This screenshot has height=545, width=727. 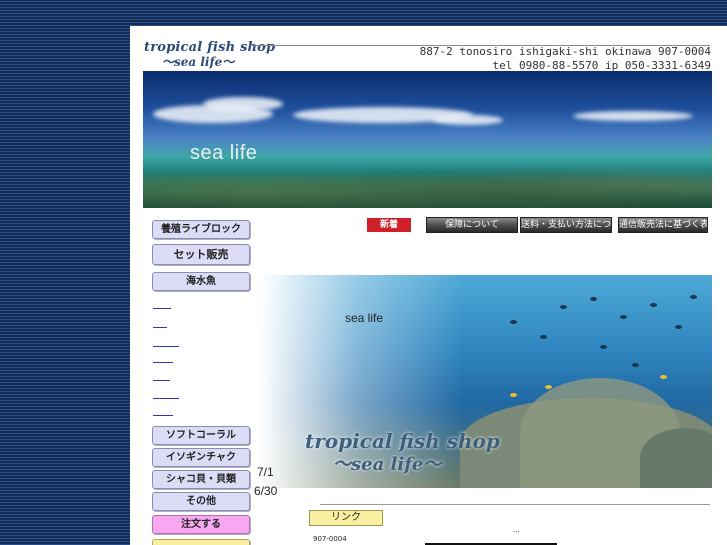 What do you see at coordinates (402, 452) in the screenshot?
I see `sea-logo: tropical fish shop ～sea life～` at bounding box center [402, 452].